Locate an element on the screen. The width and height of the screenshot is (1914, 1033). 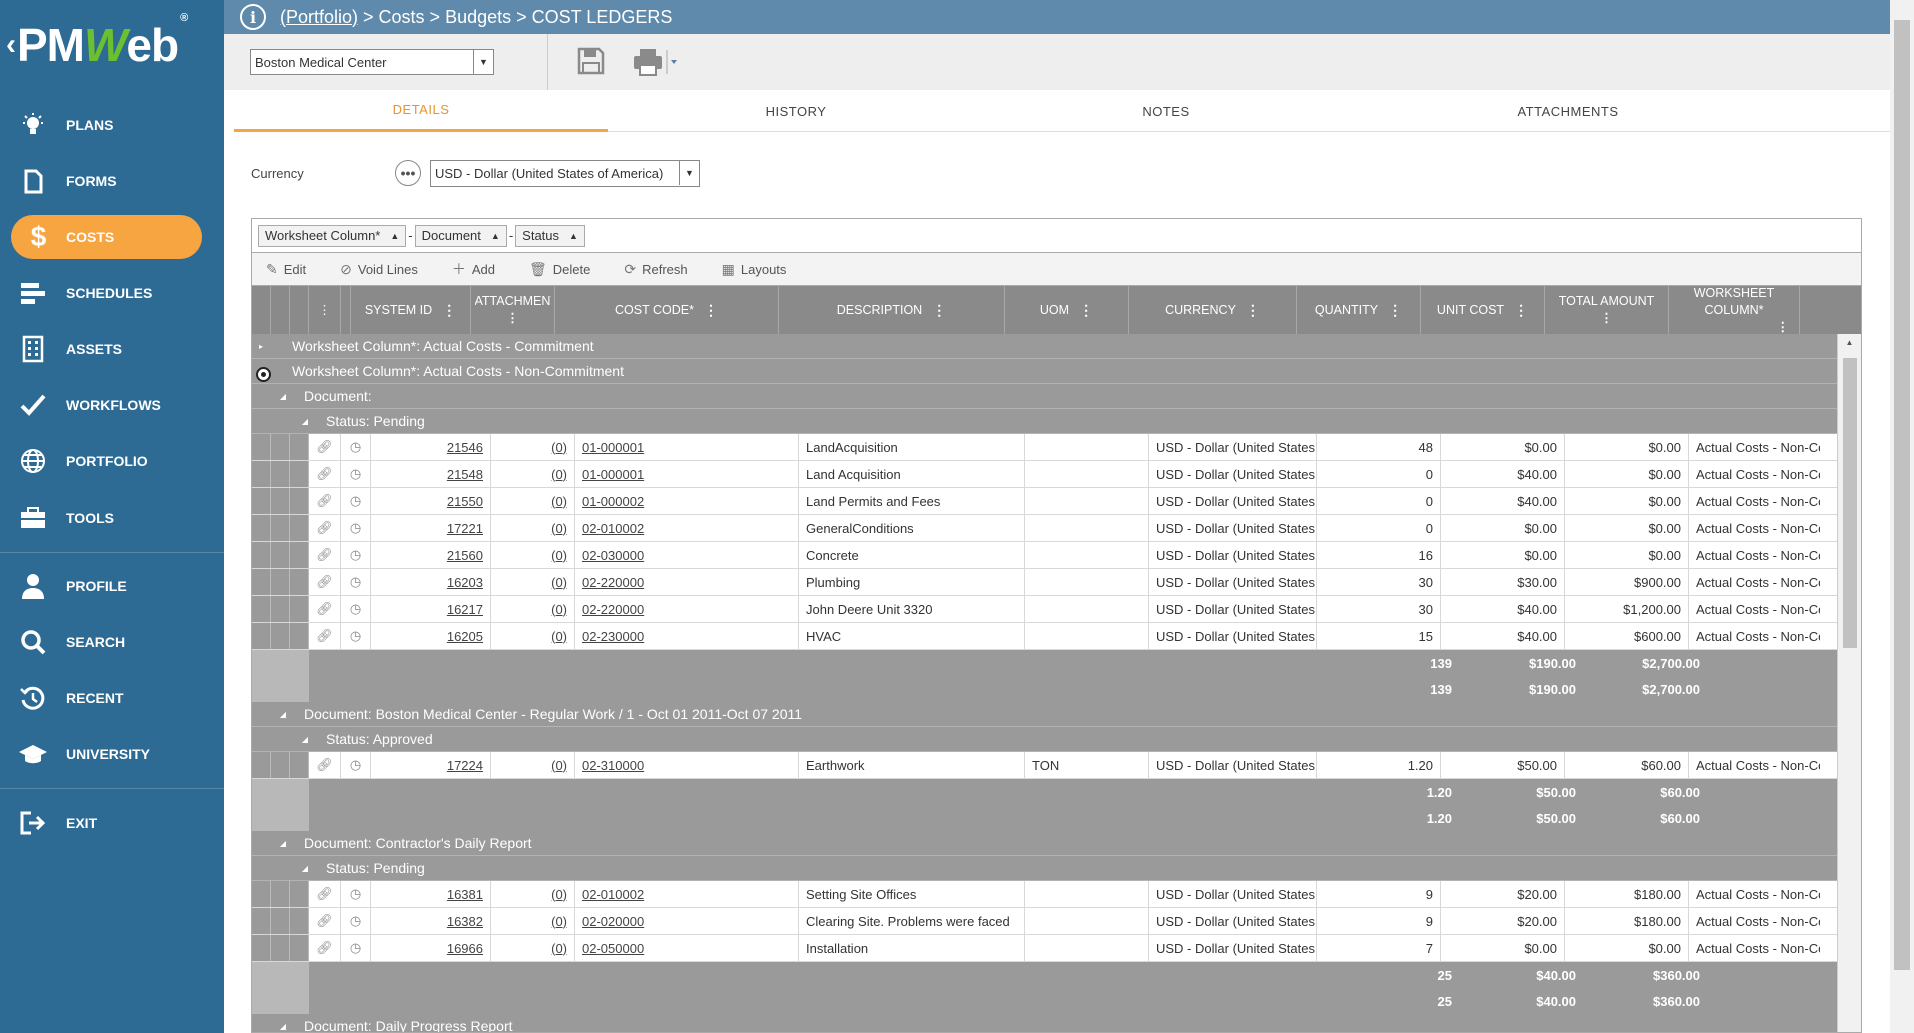
system-id-link: 17224 is located at coordinates (465, 765).